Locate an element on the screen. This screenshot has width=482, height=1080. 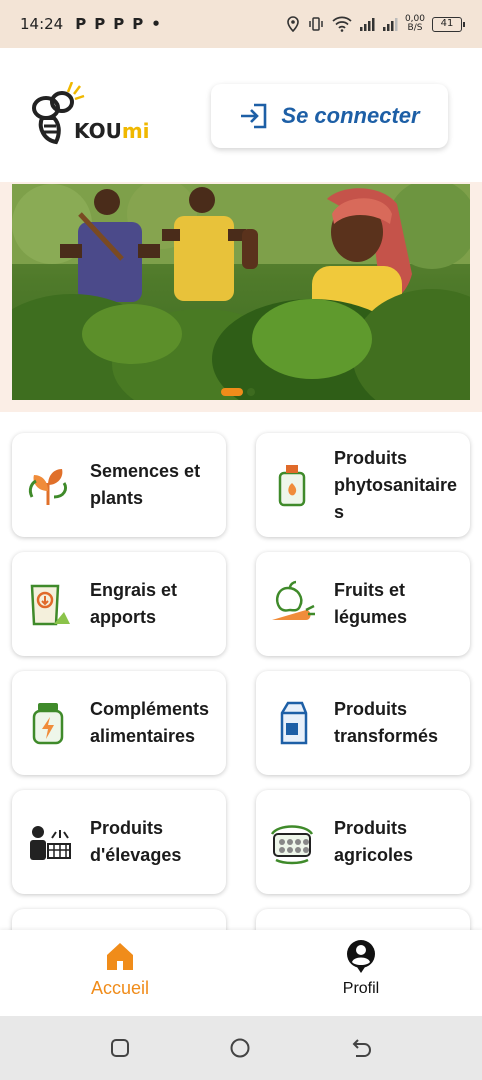
system-navigation-bar is located at coordinates (241, 1048).